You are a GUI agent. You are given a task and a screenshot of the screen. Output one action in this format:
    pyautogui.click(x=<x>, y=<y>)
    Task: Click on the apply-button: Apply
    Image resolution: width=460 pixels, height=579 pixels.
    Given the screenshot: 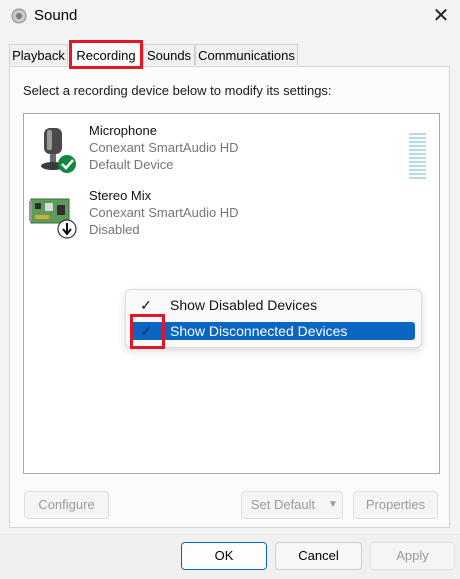 What is the action you would take?
    pyautogui.click(x=412, y=556)
    